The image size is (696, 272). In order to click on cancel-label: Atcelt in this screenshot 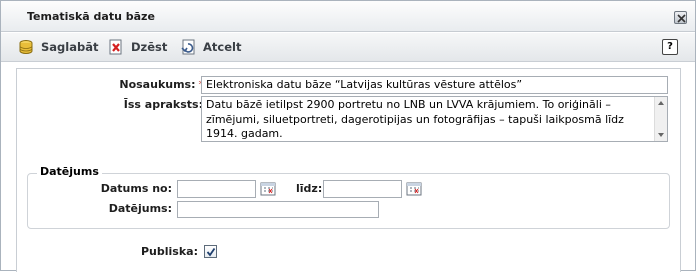, I will do `click(222, 47)`.